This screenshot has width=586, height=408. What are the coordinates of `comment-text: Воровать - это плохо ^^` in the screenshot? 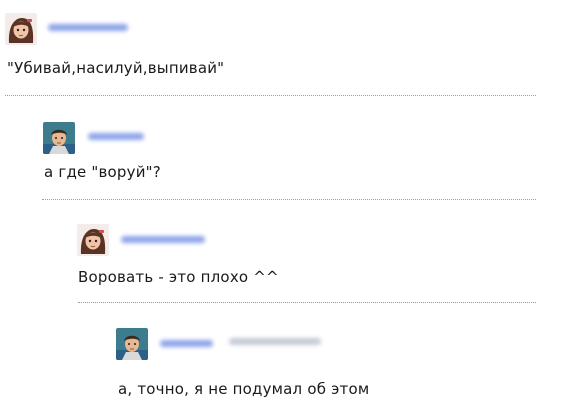 It's located at (178, 277).